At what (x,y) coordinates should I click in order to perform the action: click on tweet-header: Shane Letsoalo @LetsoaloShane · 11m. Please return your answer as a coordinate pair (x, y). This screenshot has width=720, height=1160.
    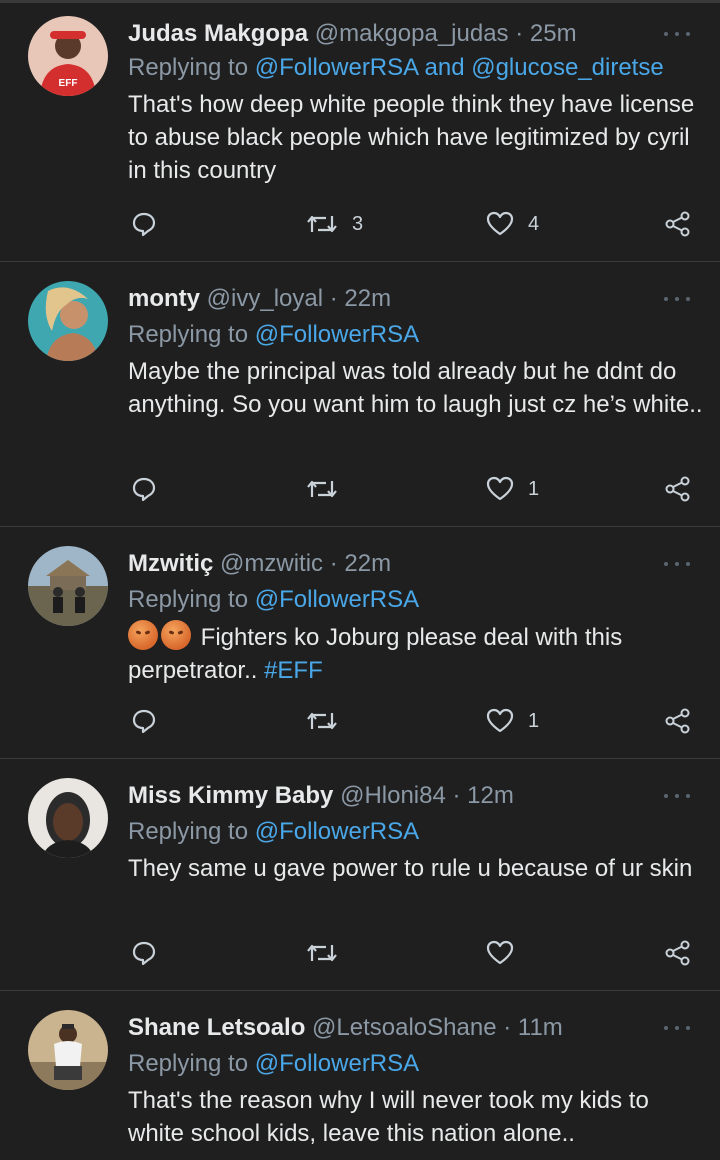
    Looking at the image, I should click on (345, 1028).